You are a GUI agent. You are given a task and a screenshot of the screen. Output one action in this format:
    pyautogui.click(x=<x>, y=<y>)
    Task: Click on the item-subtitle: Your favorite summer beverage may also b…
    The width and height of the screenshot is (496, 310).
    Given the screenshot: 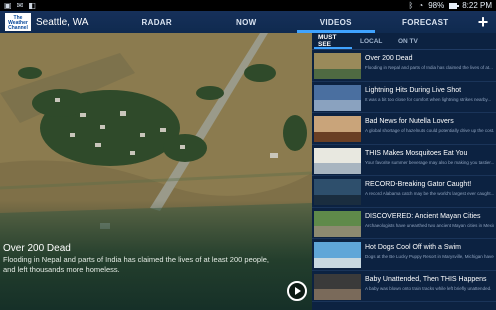 What is the action you would take?
    pyautogui.click(x=429, y=162)
    